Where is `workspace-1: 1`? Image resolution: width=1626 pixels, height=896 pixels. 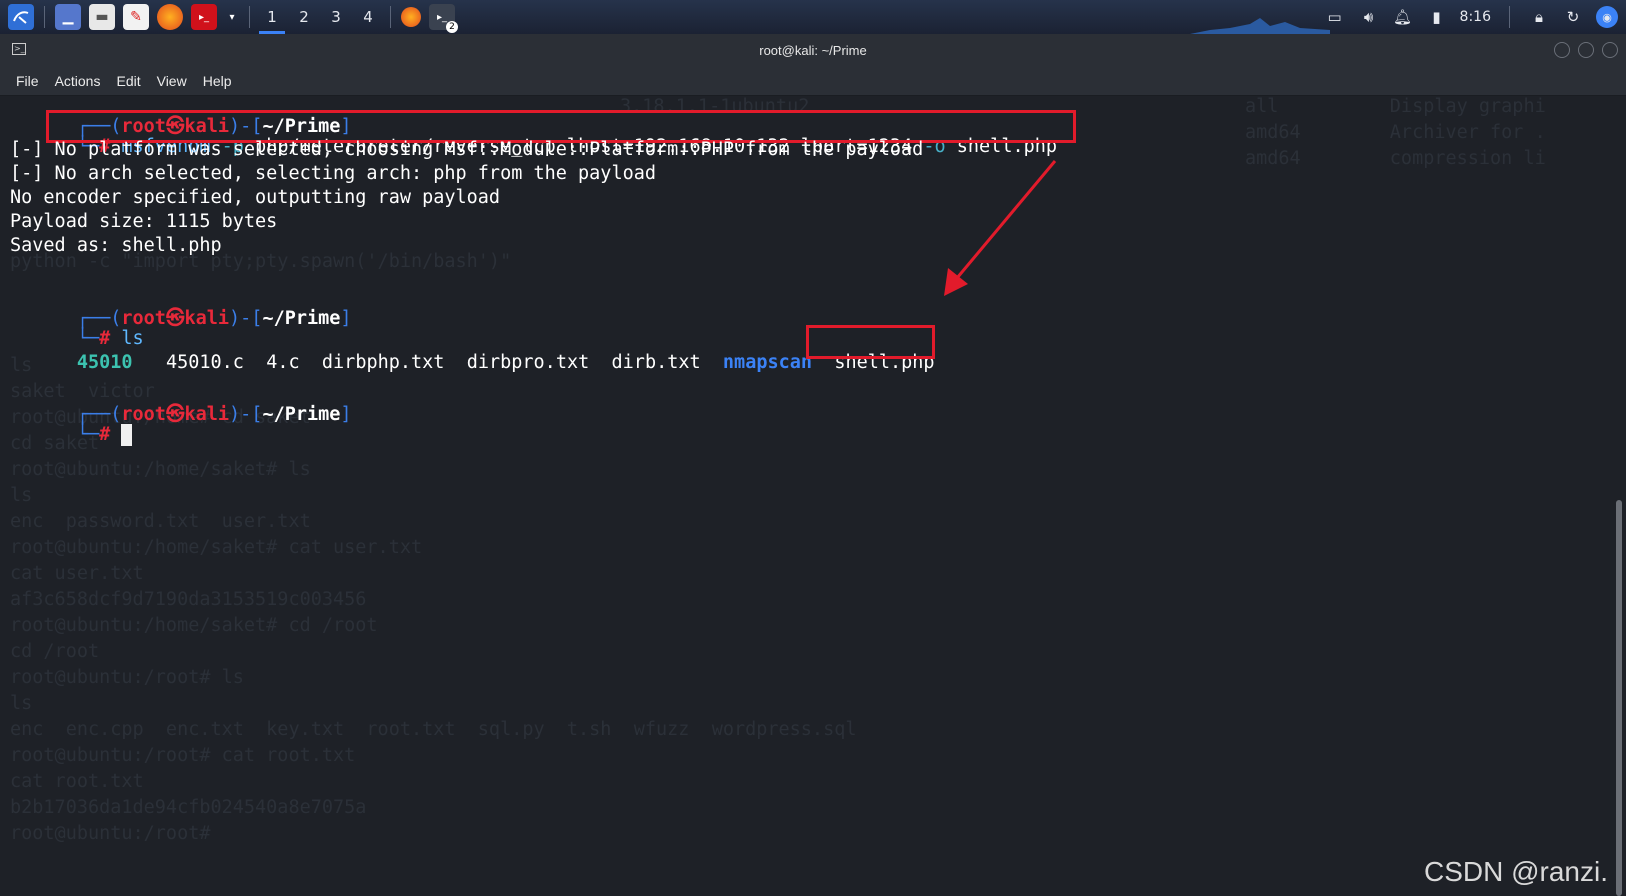 workspace-1: 1 is located at coordinates (272, 17).